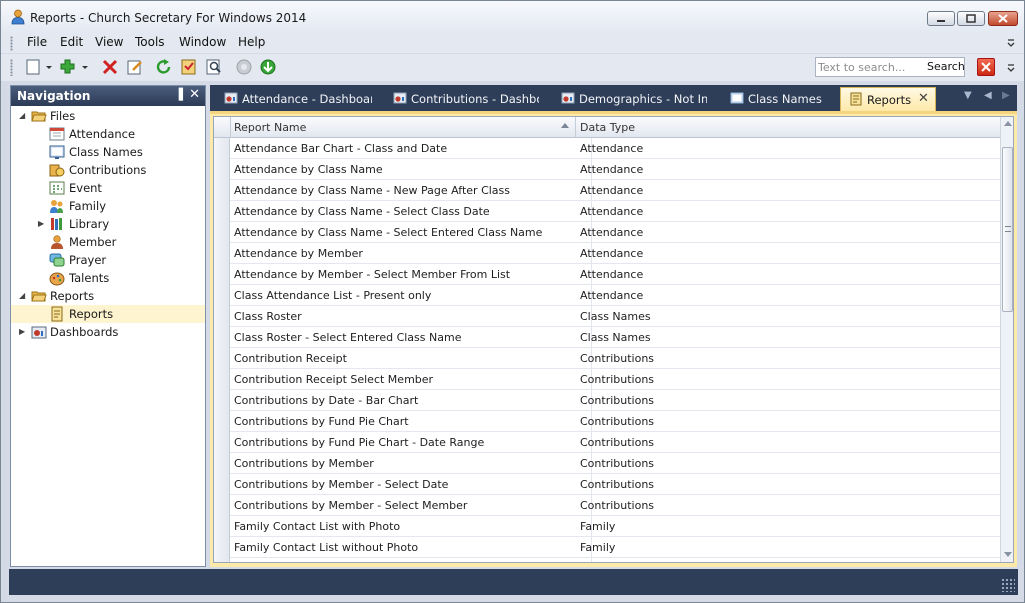 The height and width of the screenshot is (603, 1025). Describe the element at coordinates (946, 66) in the screenshot. I see `search-button: Search` at that location.